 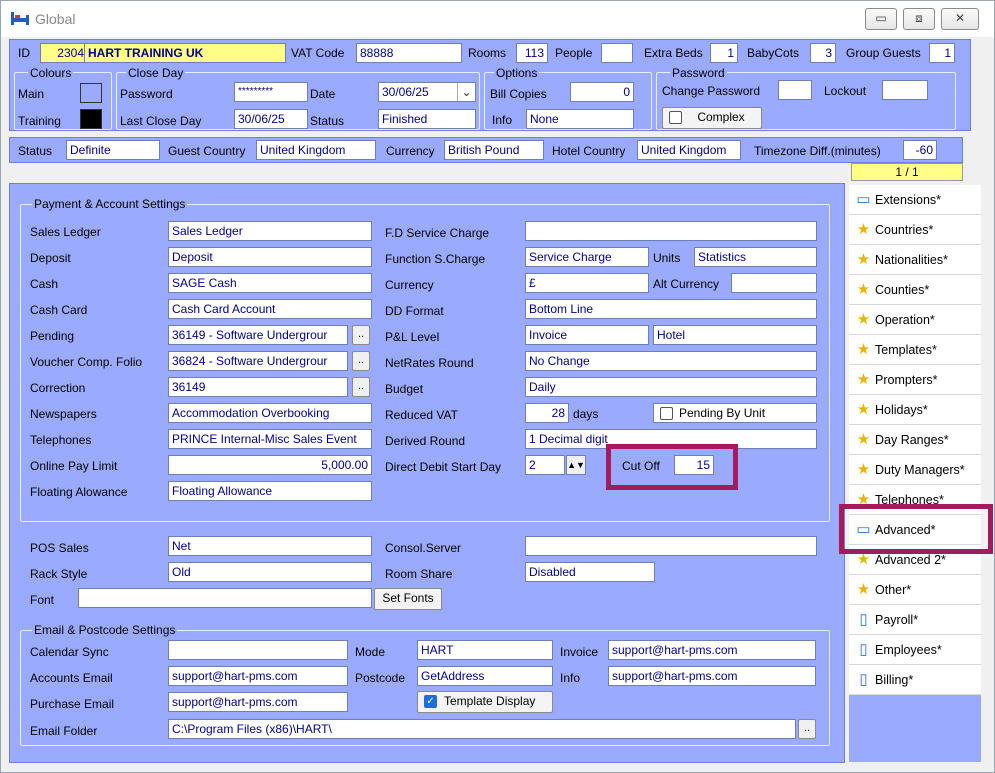 I want to click on rack-style-field: Old, so click(x=270, y=572).